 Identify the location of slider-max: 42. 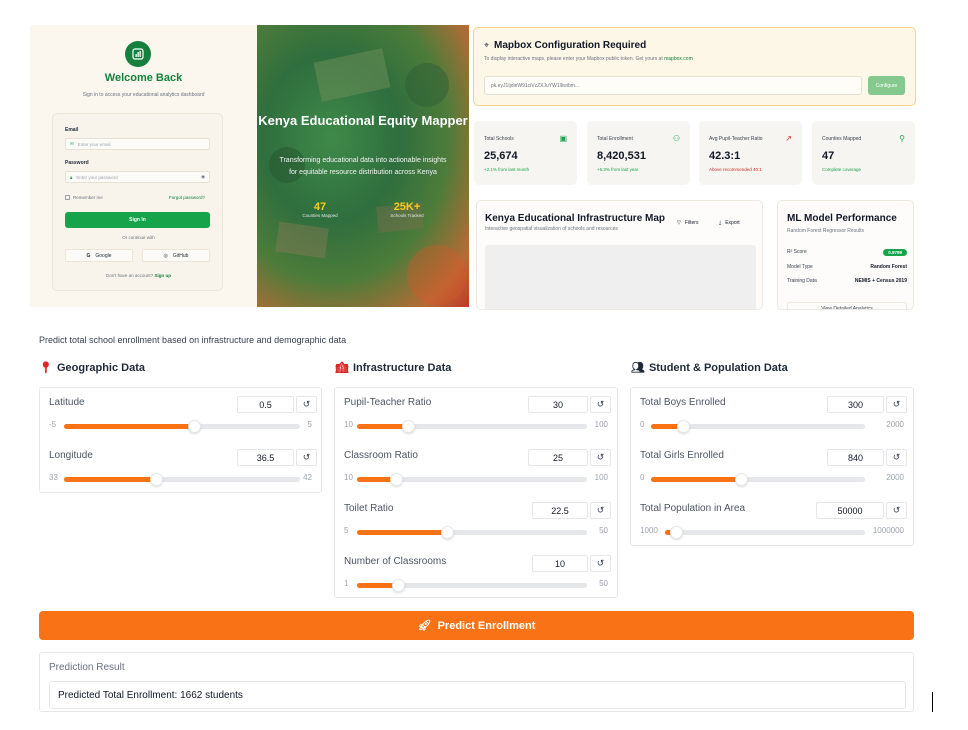
(307, 477).